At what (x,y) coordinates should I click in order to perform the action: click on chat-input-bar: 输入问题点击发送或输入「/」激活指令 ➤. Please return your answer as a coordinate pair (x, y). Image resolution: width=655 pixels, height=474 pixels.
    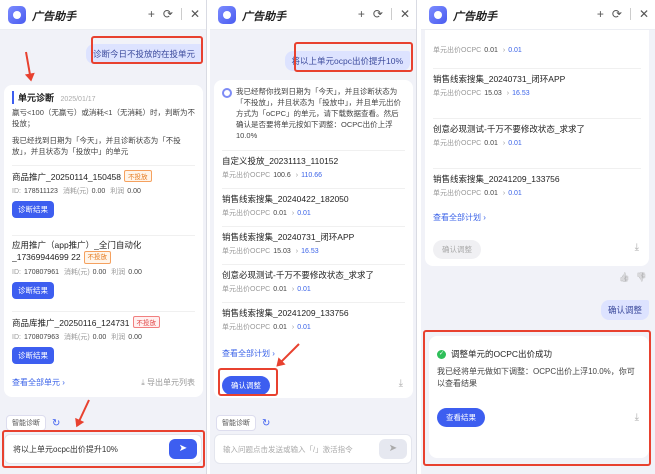
    Looking at the image, I should click on (313, 449).